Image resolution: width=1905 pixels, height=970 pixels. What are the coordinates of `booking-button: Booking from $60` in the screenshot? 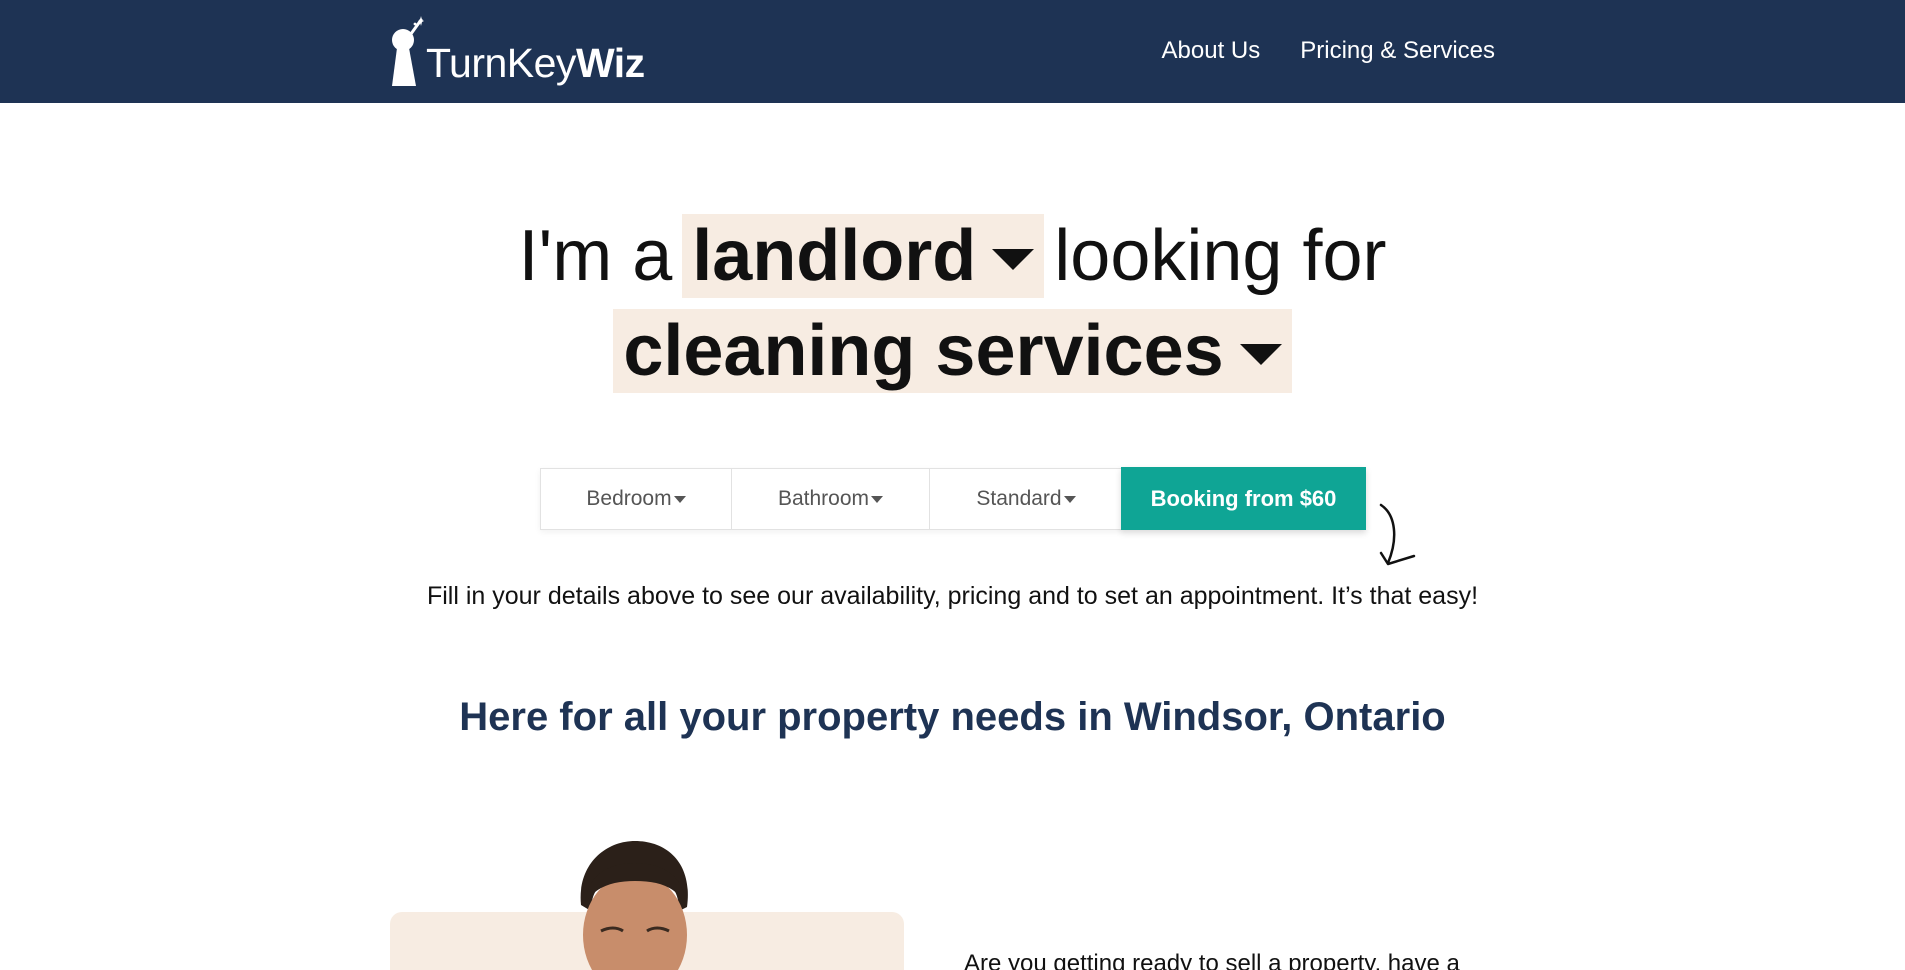 It's located at (1243, 498).